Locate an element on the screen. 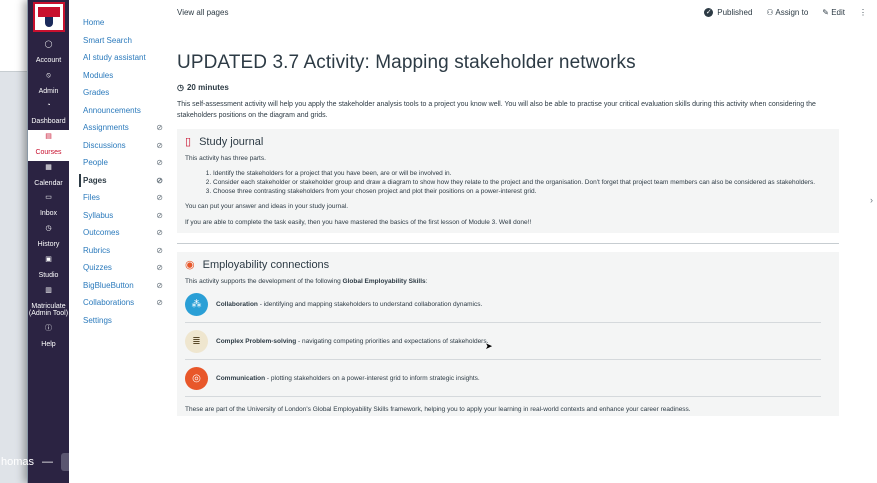 The width and height of the screenshot is (877, 483). university-logo is located at coordinates (48, 17).